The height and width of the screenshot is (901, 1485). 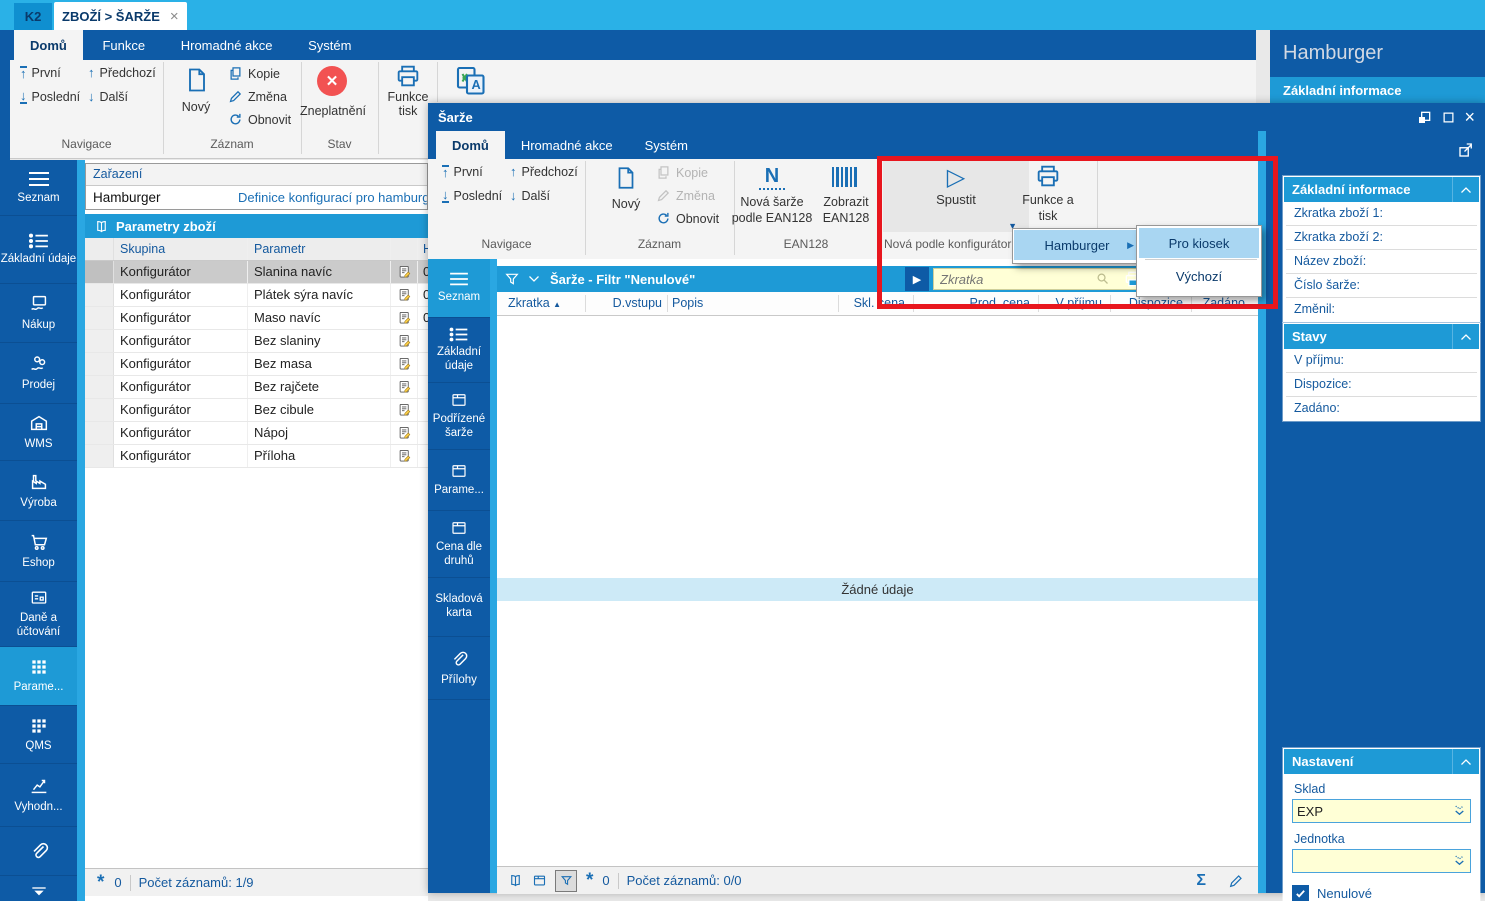 What do you see at coordinates (566, 880) in the screenshot?
I see `funnel-icon` at bounding box center [566, 880].